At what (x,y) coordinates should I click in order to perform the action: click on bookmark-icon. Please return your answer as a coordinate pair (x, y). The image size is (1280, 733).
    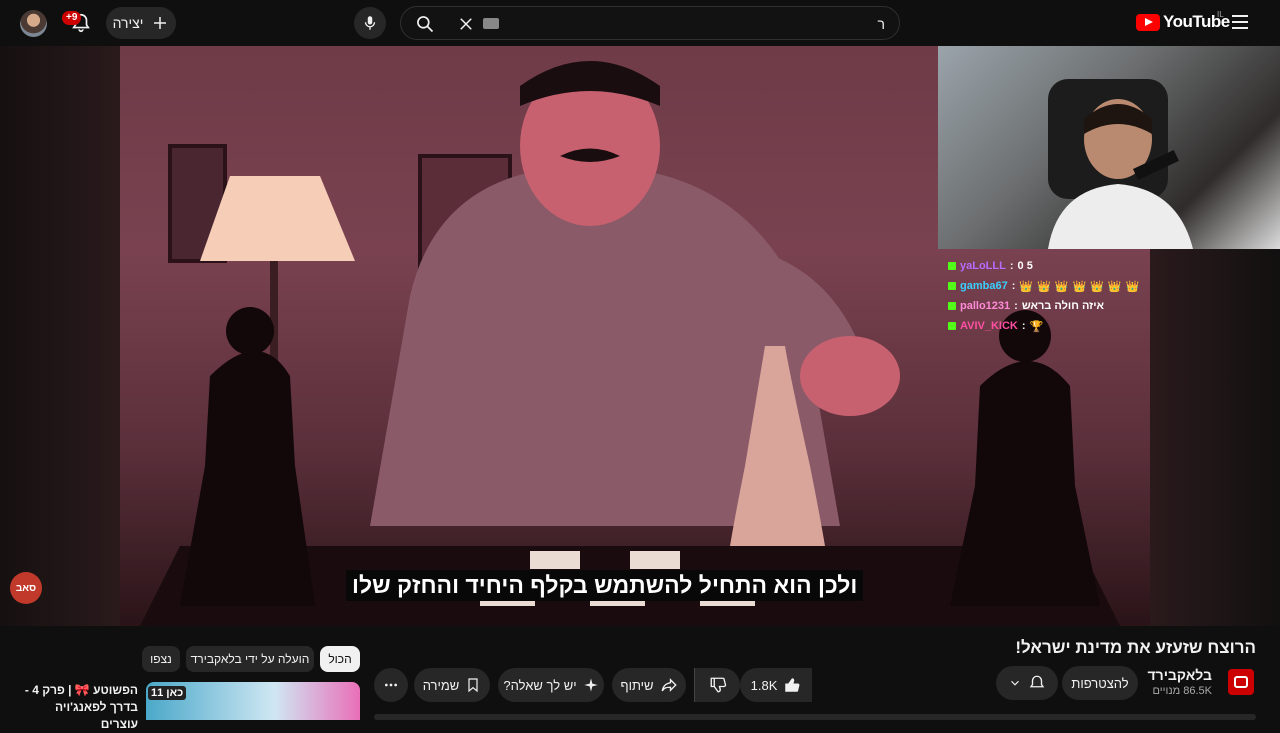
    Looking at the image, I should click on (473, 685).